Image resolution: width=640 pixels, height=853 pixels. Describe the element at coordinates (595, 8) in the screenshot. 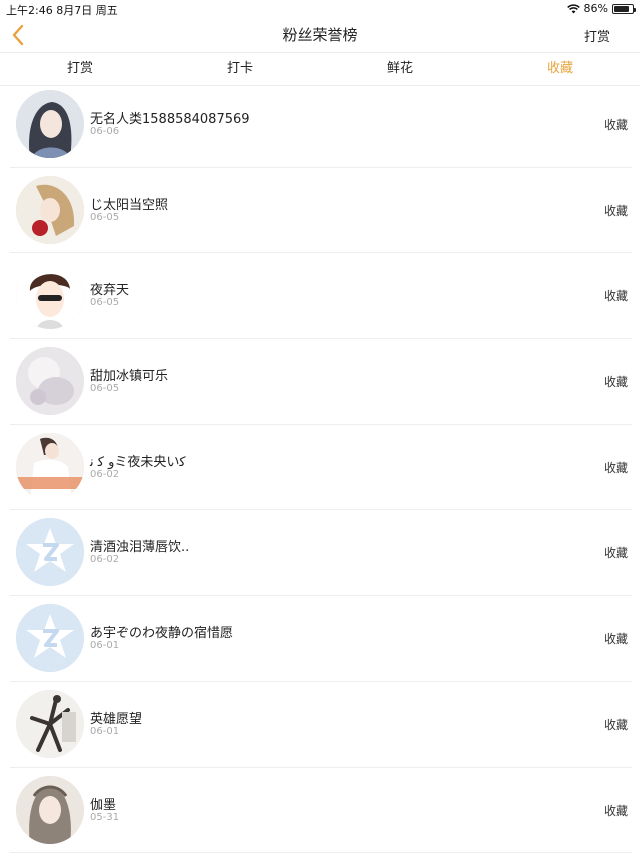

I see `battery-percent: 86%` at that location.